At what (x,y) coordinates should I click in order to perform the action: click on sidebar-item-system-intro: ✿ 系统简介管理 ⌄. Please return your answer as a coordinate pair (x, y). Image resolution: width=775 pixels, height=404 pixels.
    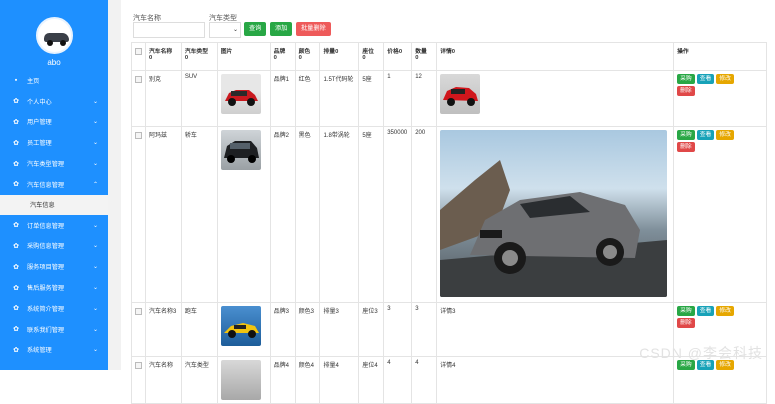
    Looking at the image, I should click on (54, 308).